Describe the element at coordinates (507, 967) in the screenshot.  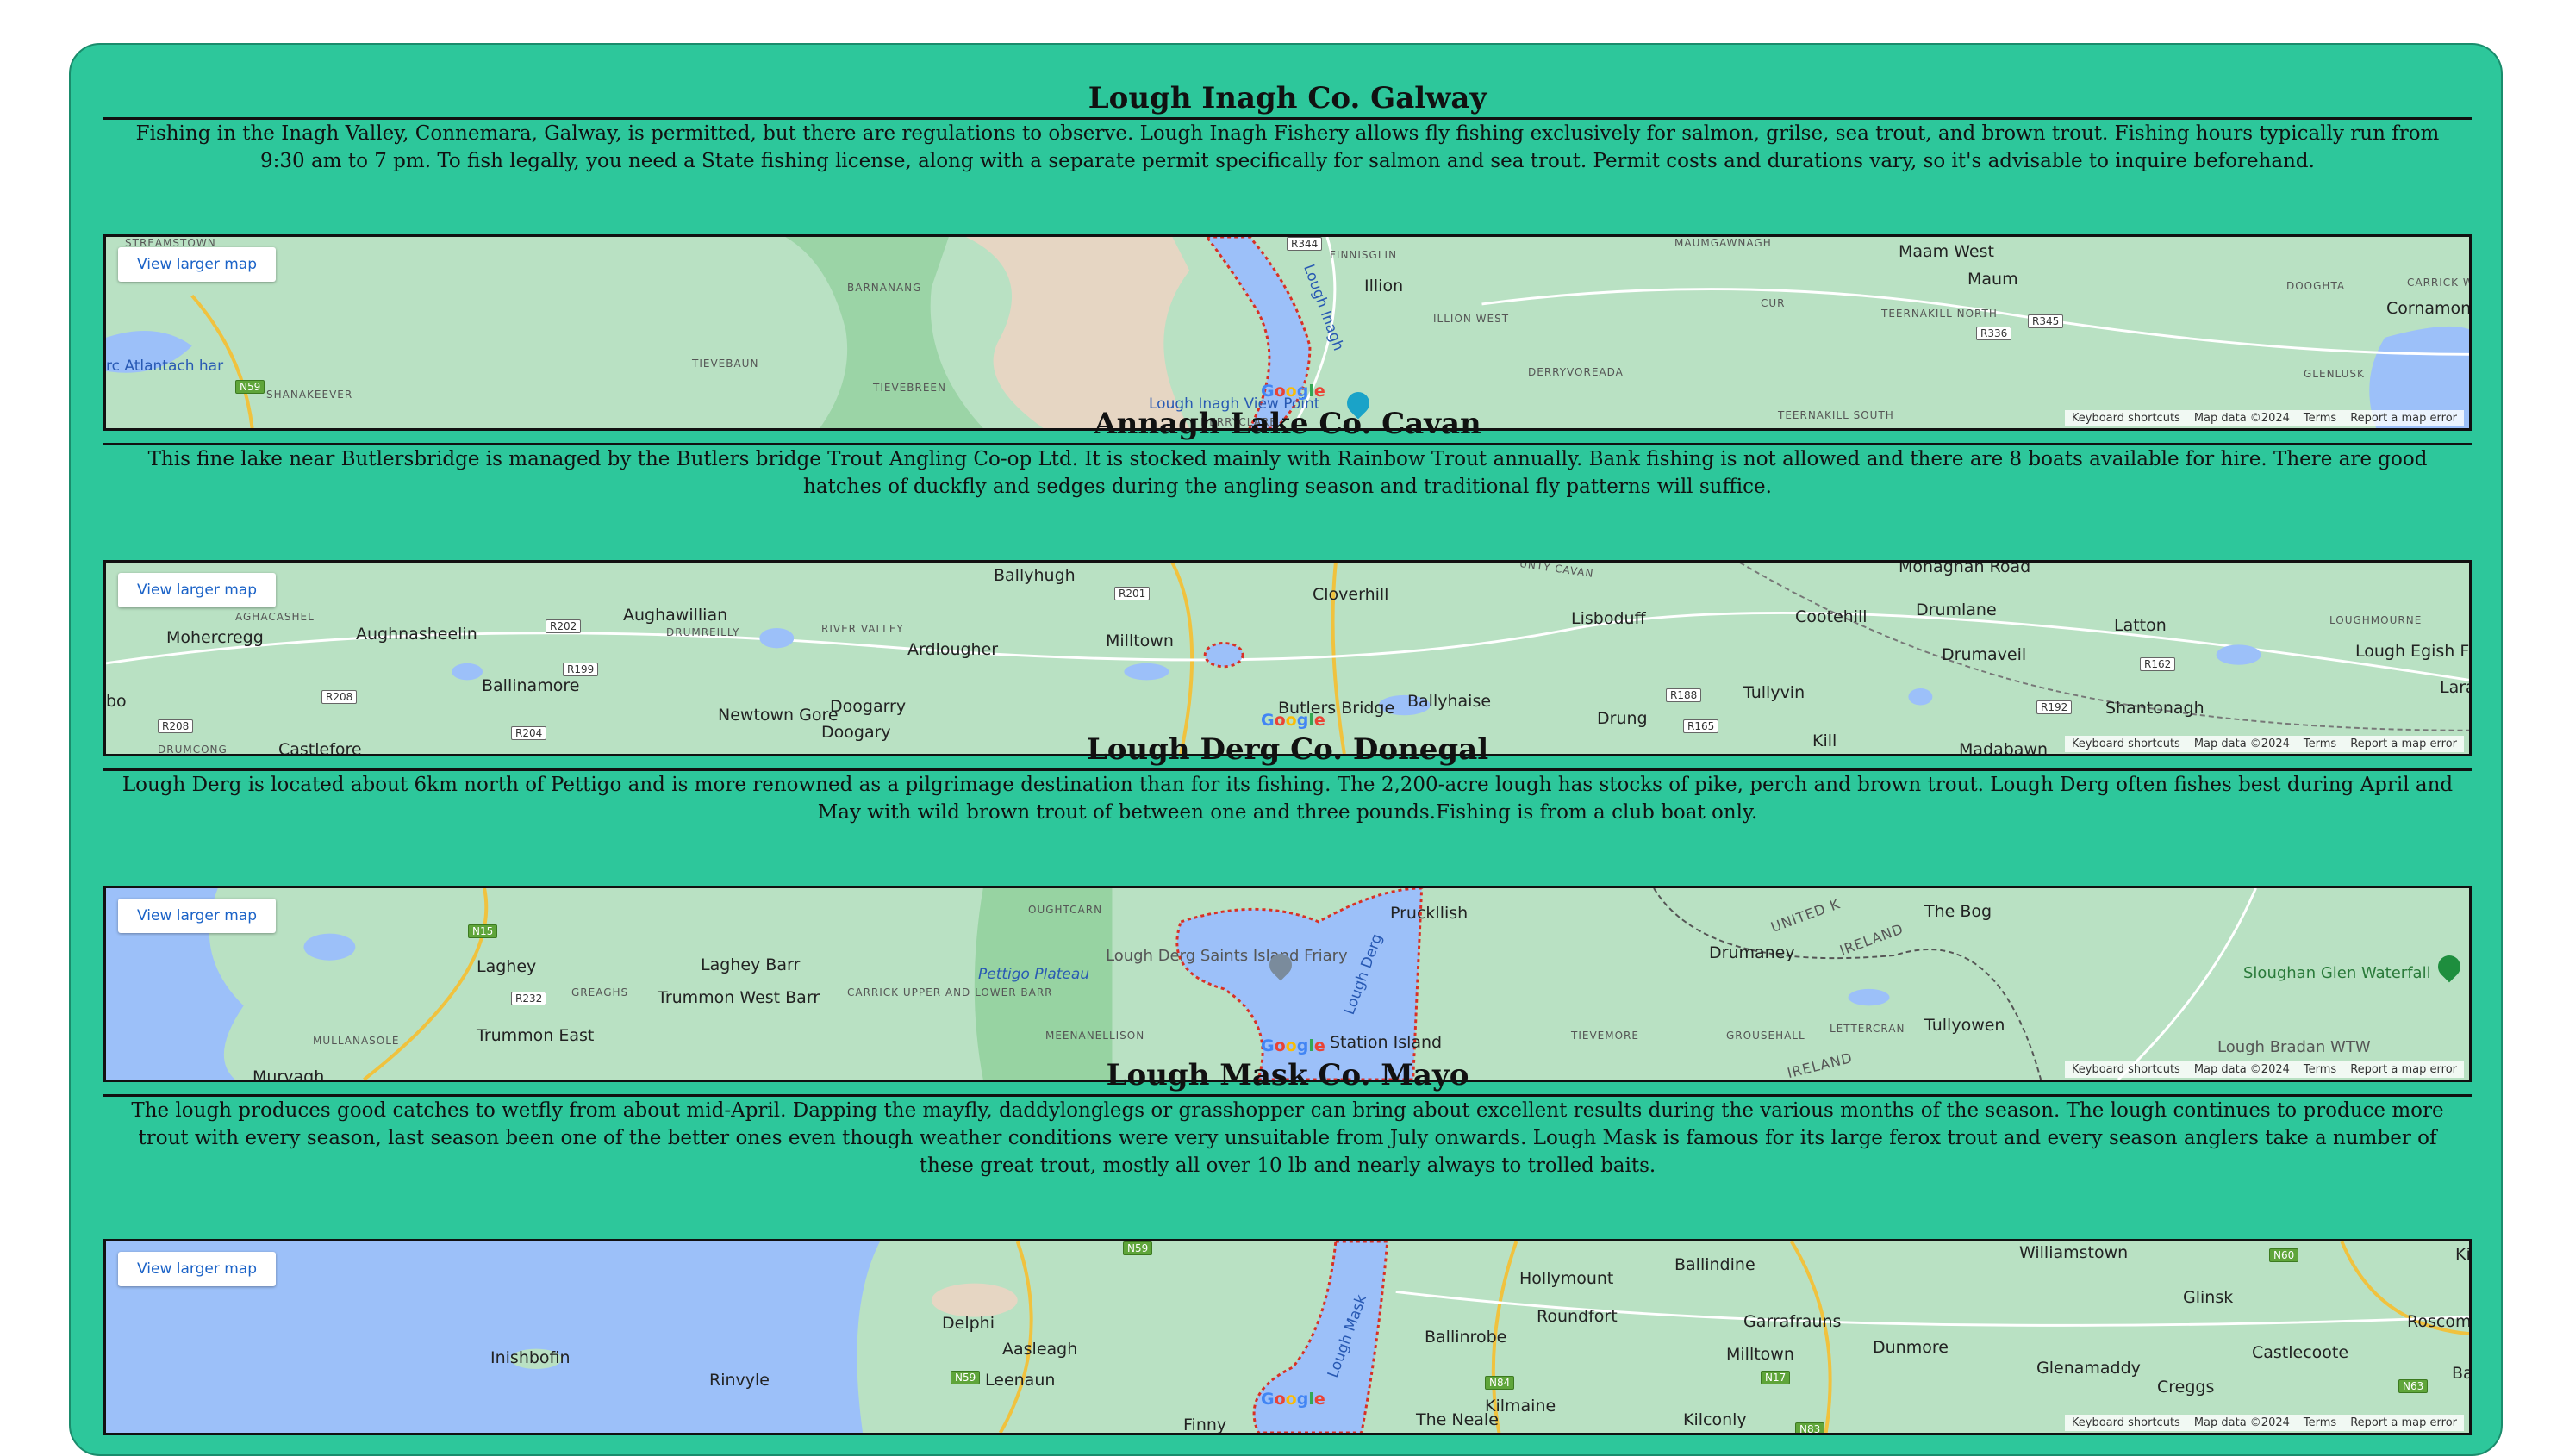
I see `map-label: Laghey` at that location.